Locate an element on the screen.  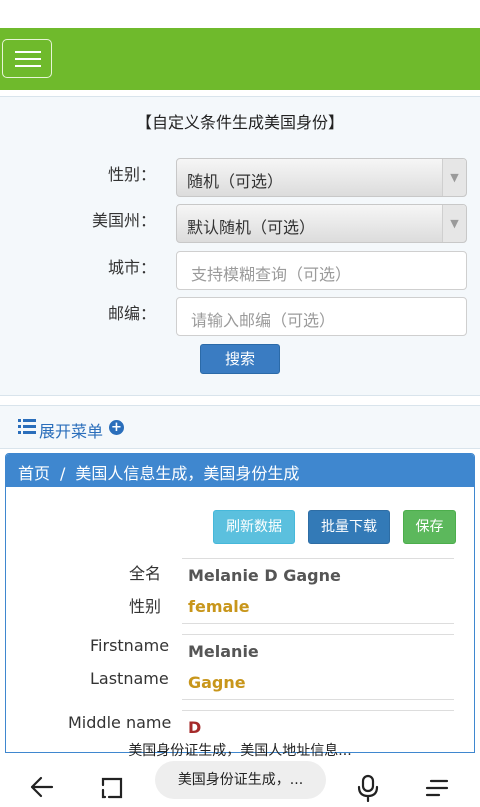
state-label: 美国州： is located at coordinates (124, 220).